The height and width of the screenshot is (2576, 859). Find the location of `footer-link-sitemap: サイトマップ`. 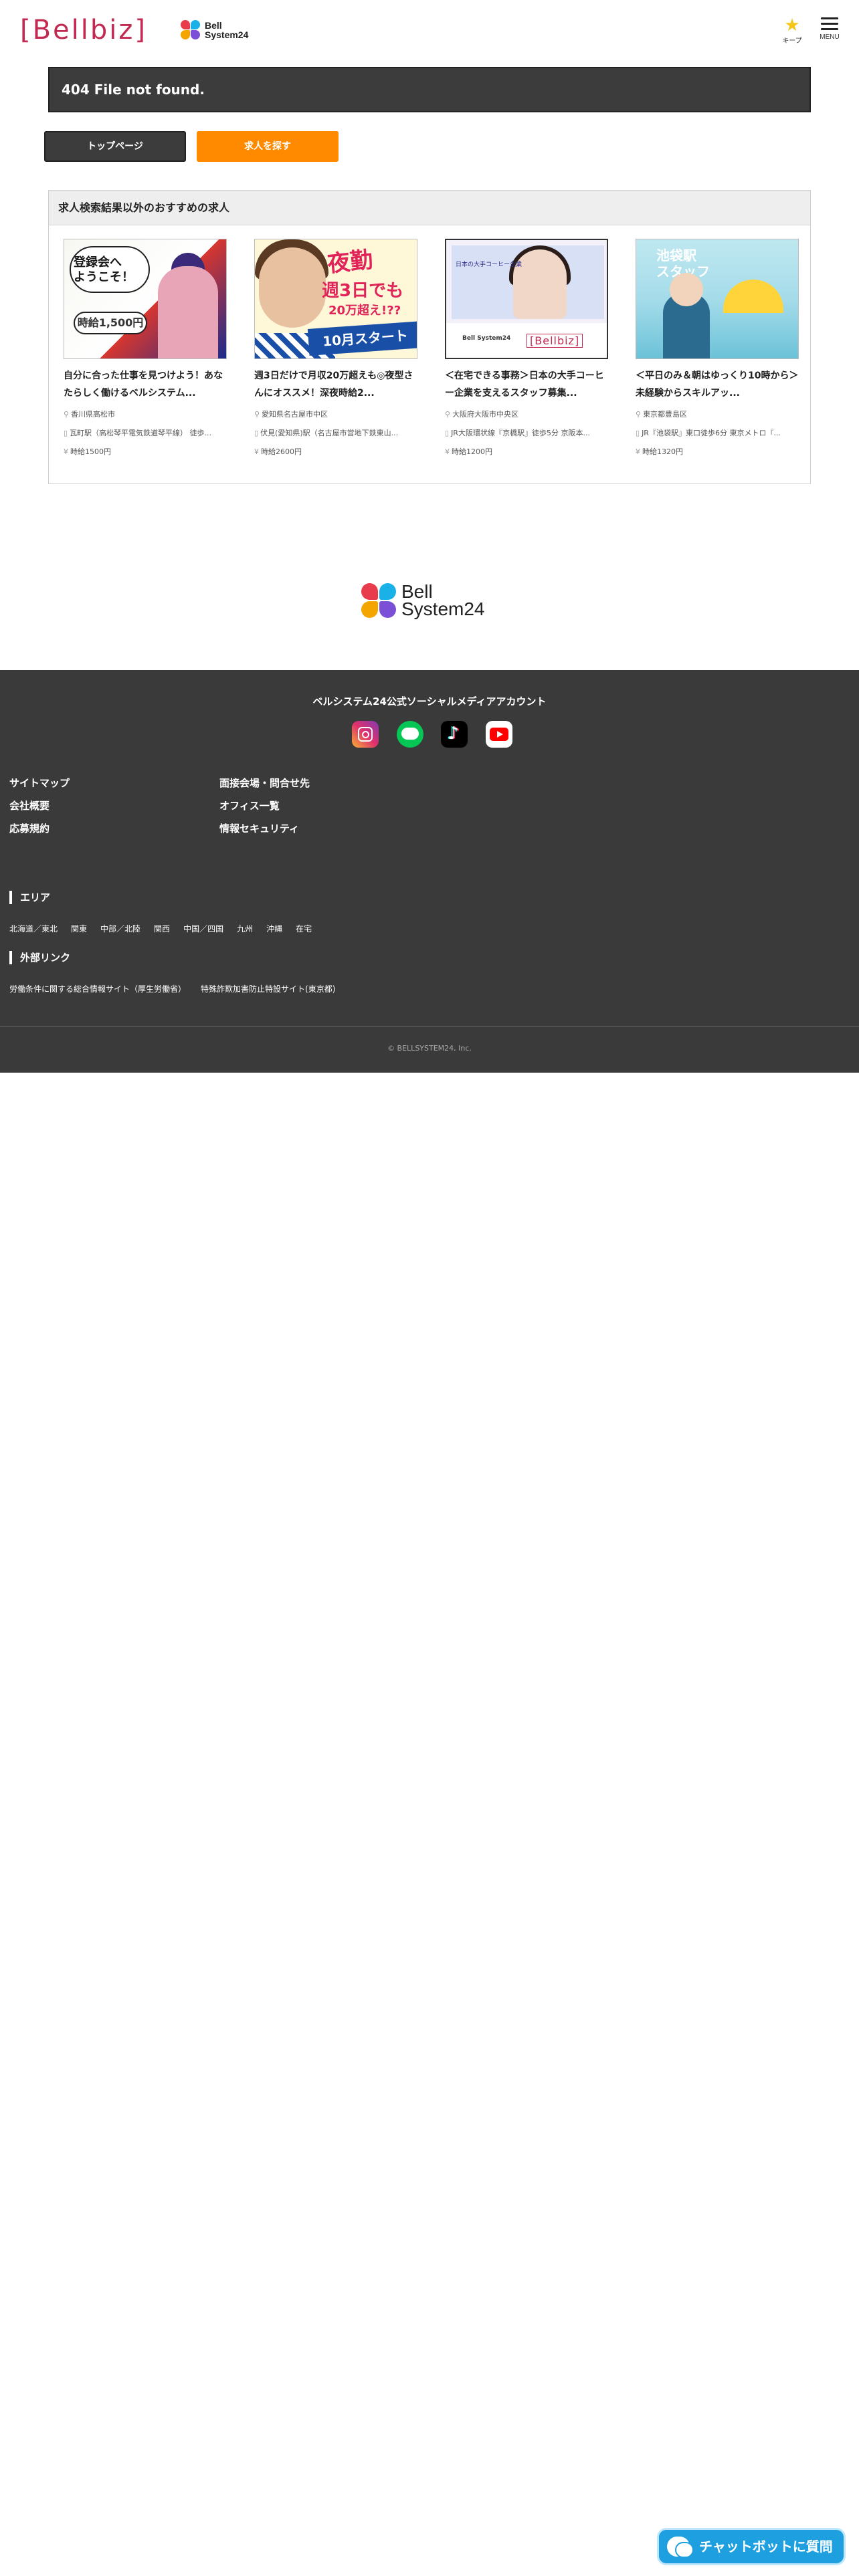

footer-link-sitemap: サイトマップ is located at coordinates (39, 783).